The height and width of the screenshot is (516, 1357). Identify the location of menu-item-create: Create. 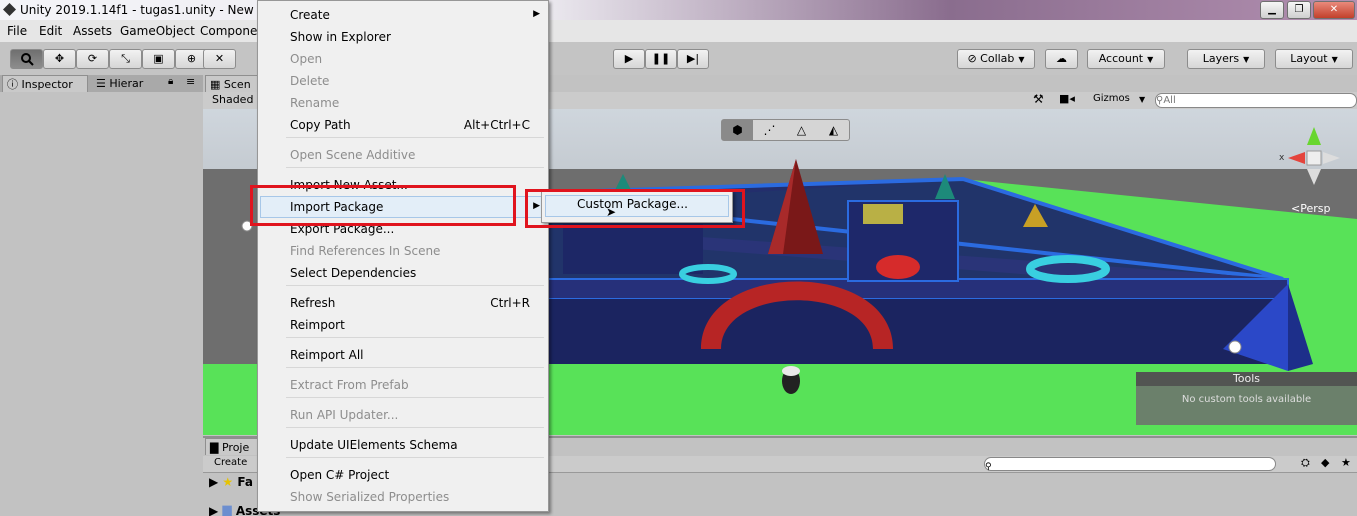
(310, 15).